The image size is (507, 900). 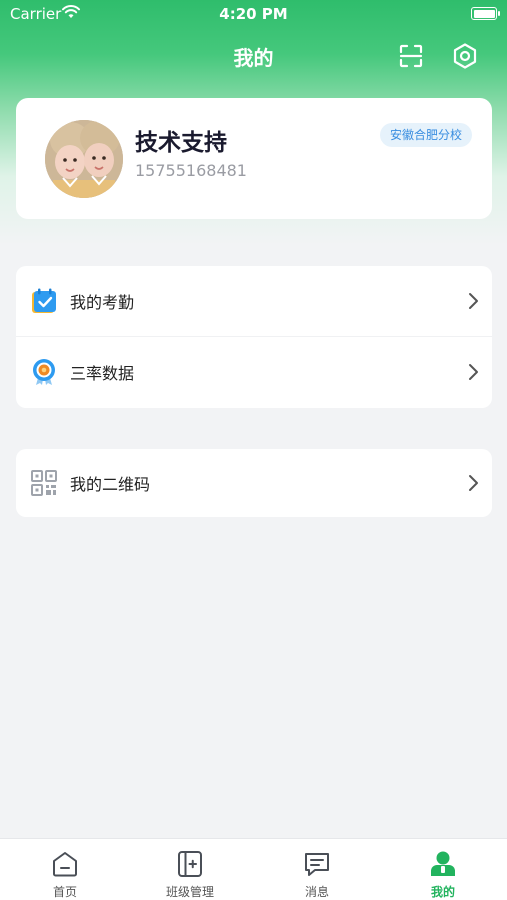 What do you see at coordinates (190, 864) in the screenshot?
I see `class-icon` at bounding box center [190, 864].